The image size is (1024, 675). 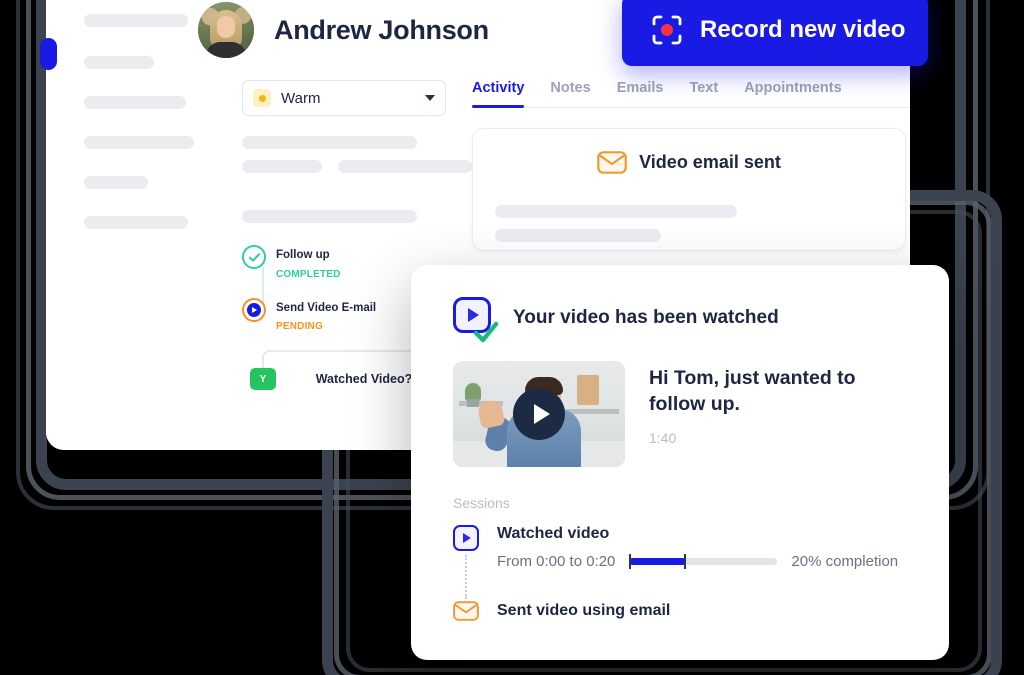 I want to click on video-title: Hi Tom, just wanted to follow up., so click(x=752, y=391).